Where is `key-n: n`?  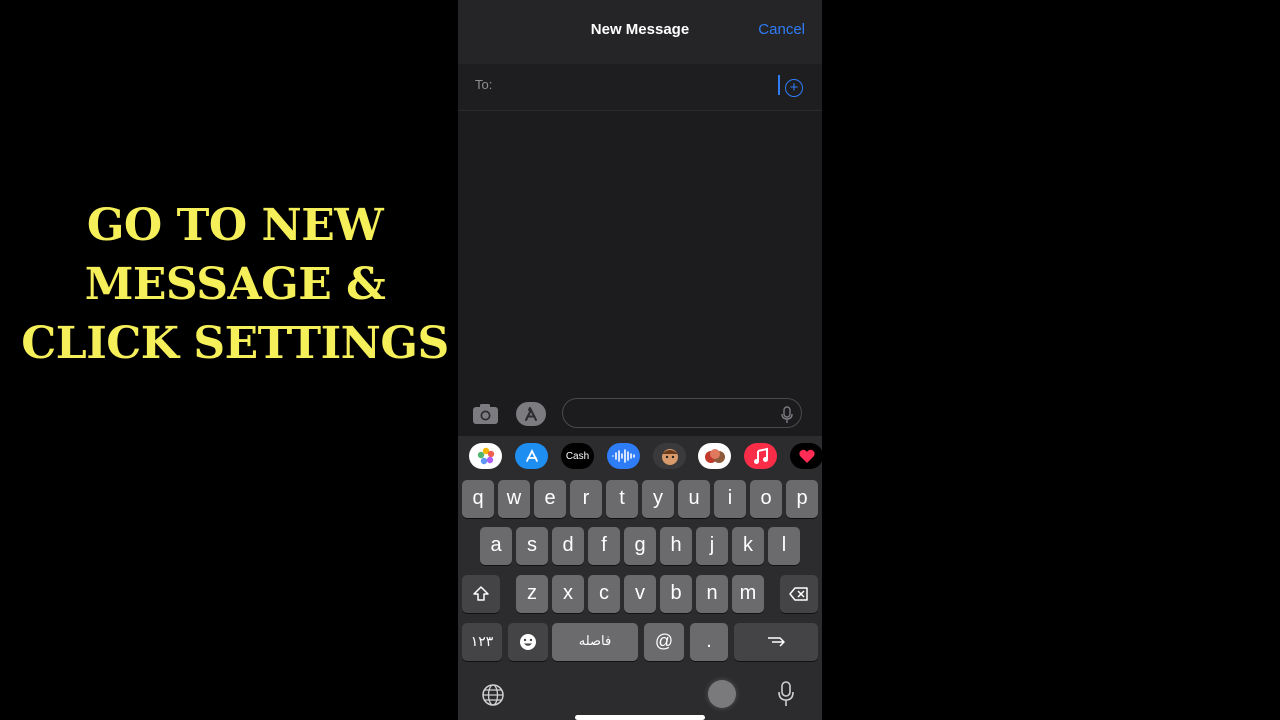
key-n: n is located at coordinates (712, 594).